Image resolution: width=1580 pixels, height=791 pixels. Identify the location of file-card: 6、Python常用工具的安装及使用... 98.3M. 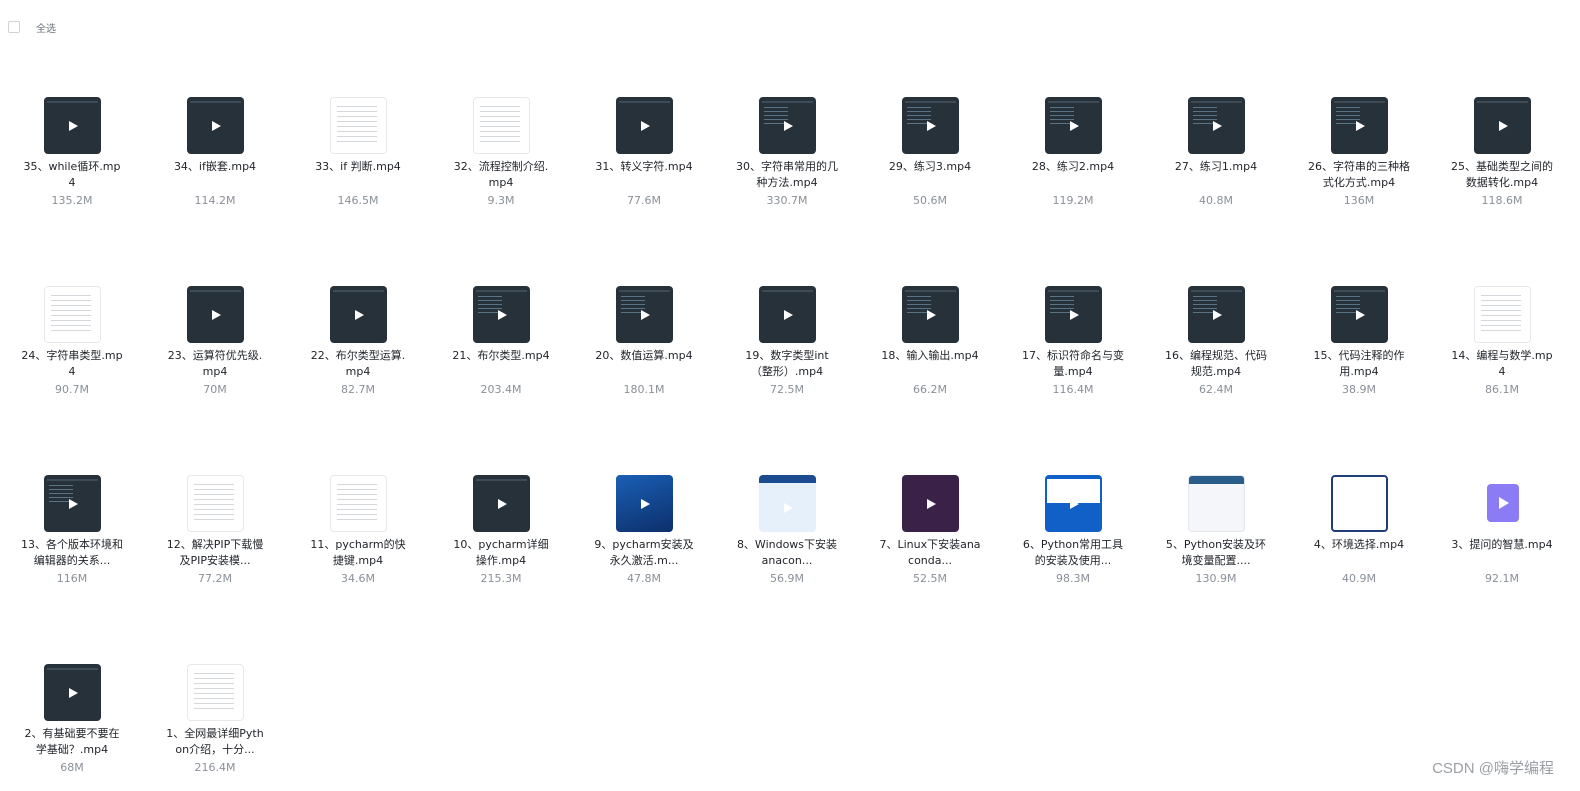
(1073, 531).